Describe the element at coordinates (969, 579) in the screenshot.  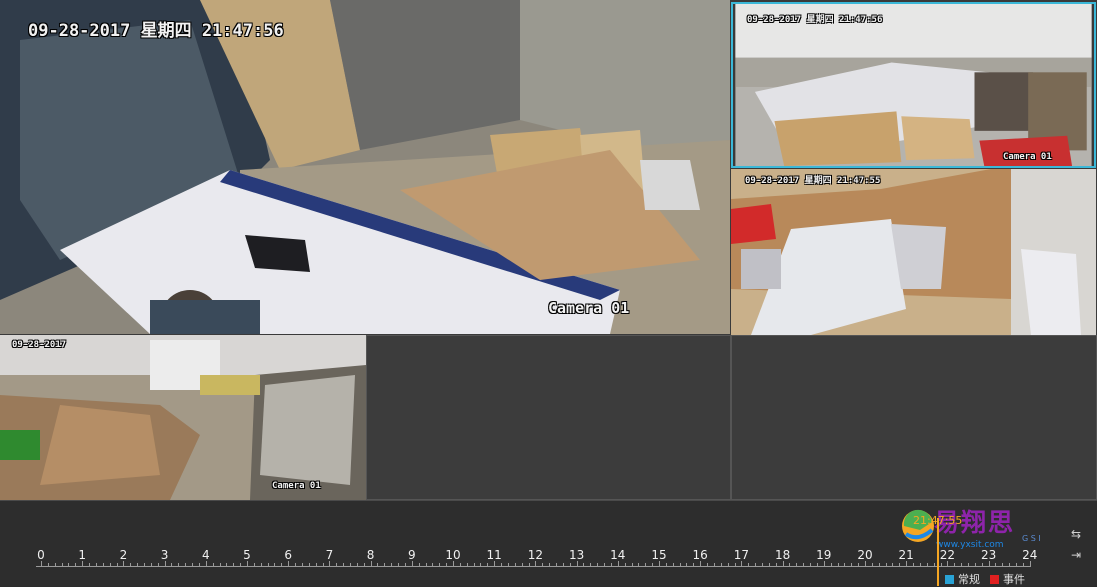
I see `legend-normal-label: 常规` at that location.